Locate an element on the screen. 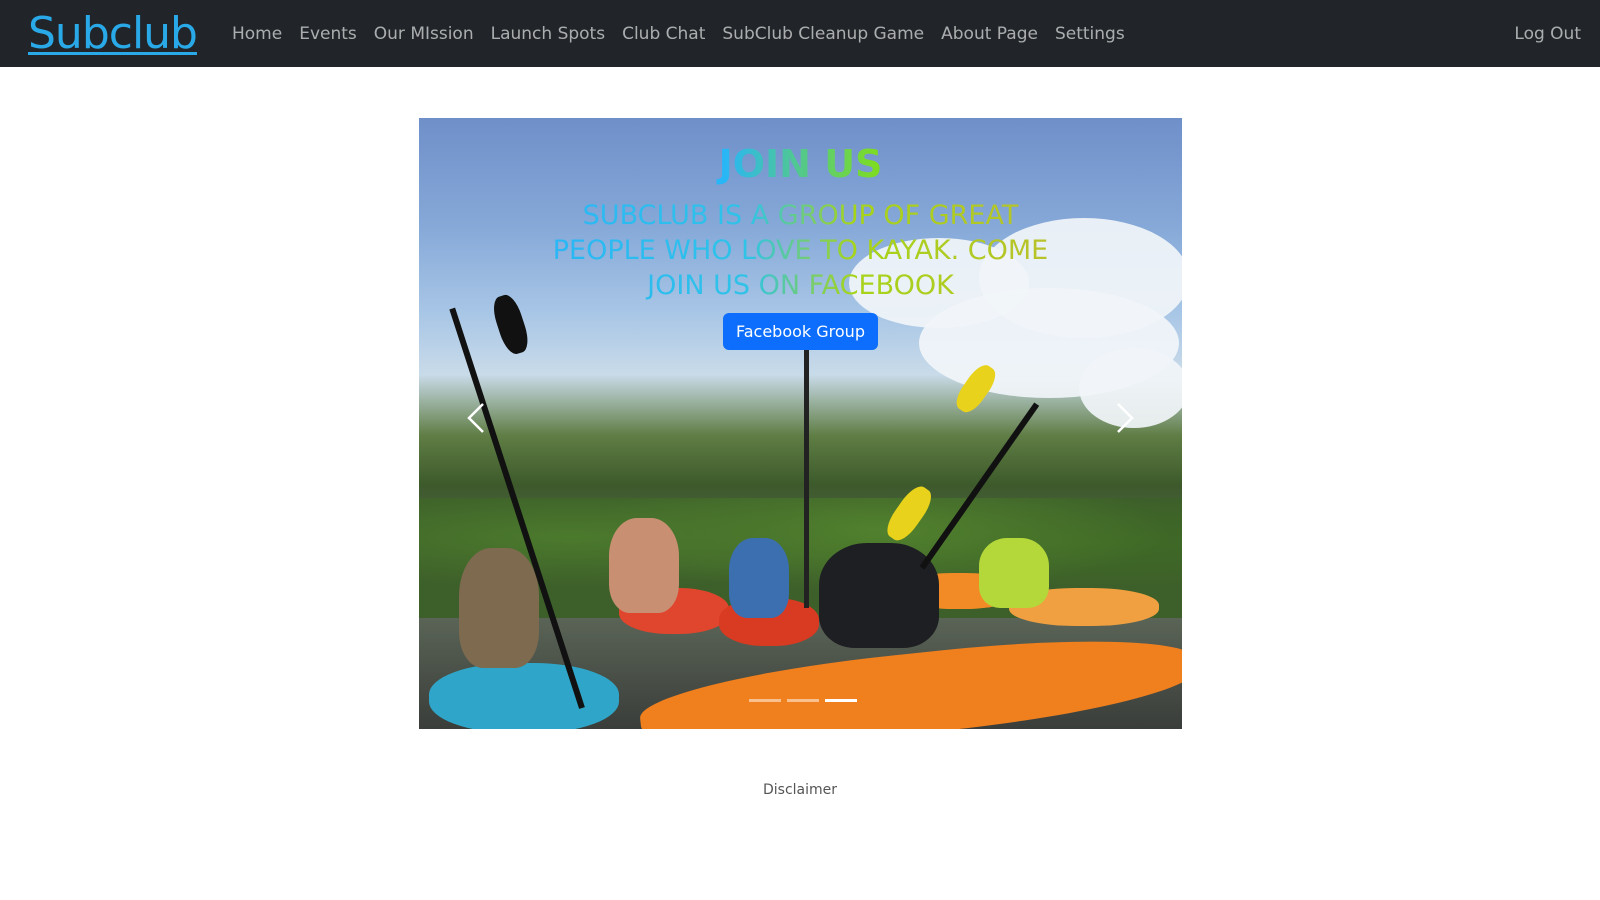  chevron-right-icon is located at coordinates (1125, 418).